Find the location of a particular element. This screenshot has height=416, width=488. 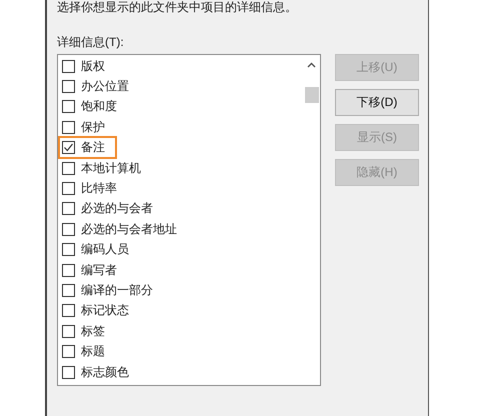

move-button: 下移(D) is located at coordinates (377, 102).